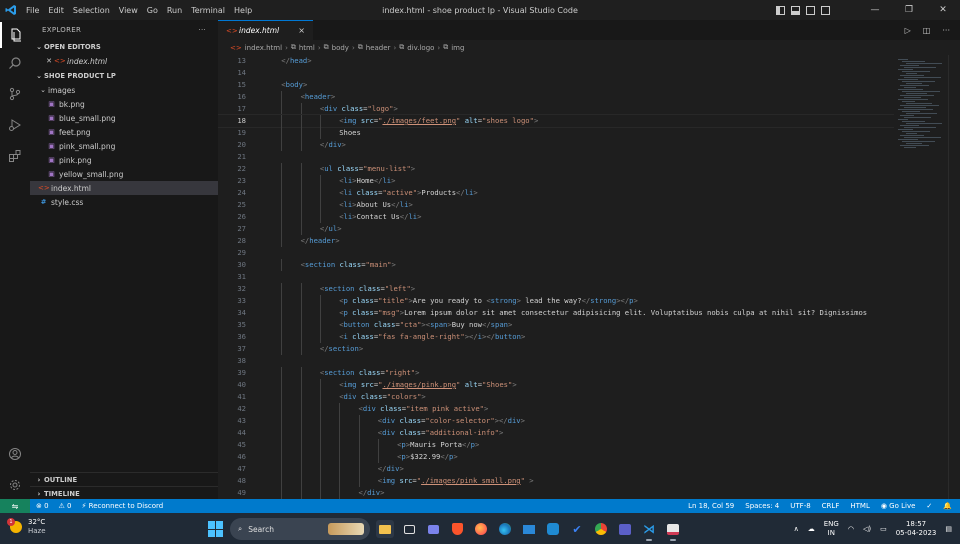 Image resolution: width=960 pixels, height=544 pixels. Describe the element at coordinates (556, 265) in the screenshot. I see `code-line: 30 <section class="main">` at that location.